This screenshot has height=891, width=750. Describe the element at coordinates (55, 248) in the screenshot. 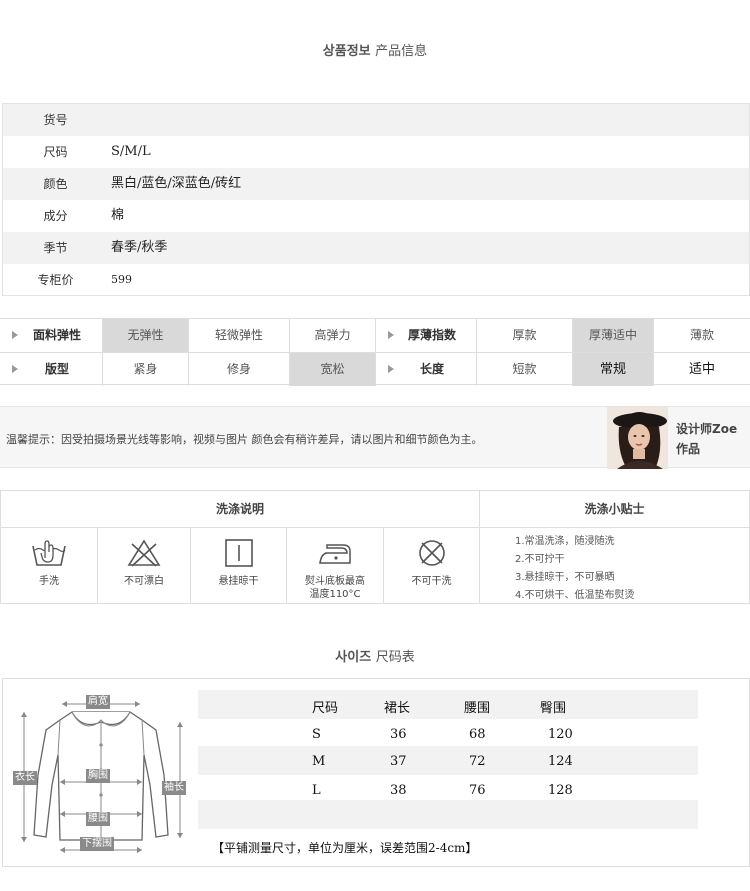

I see `info-key: 季节` at that location.